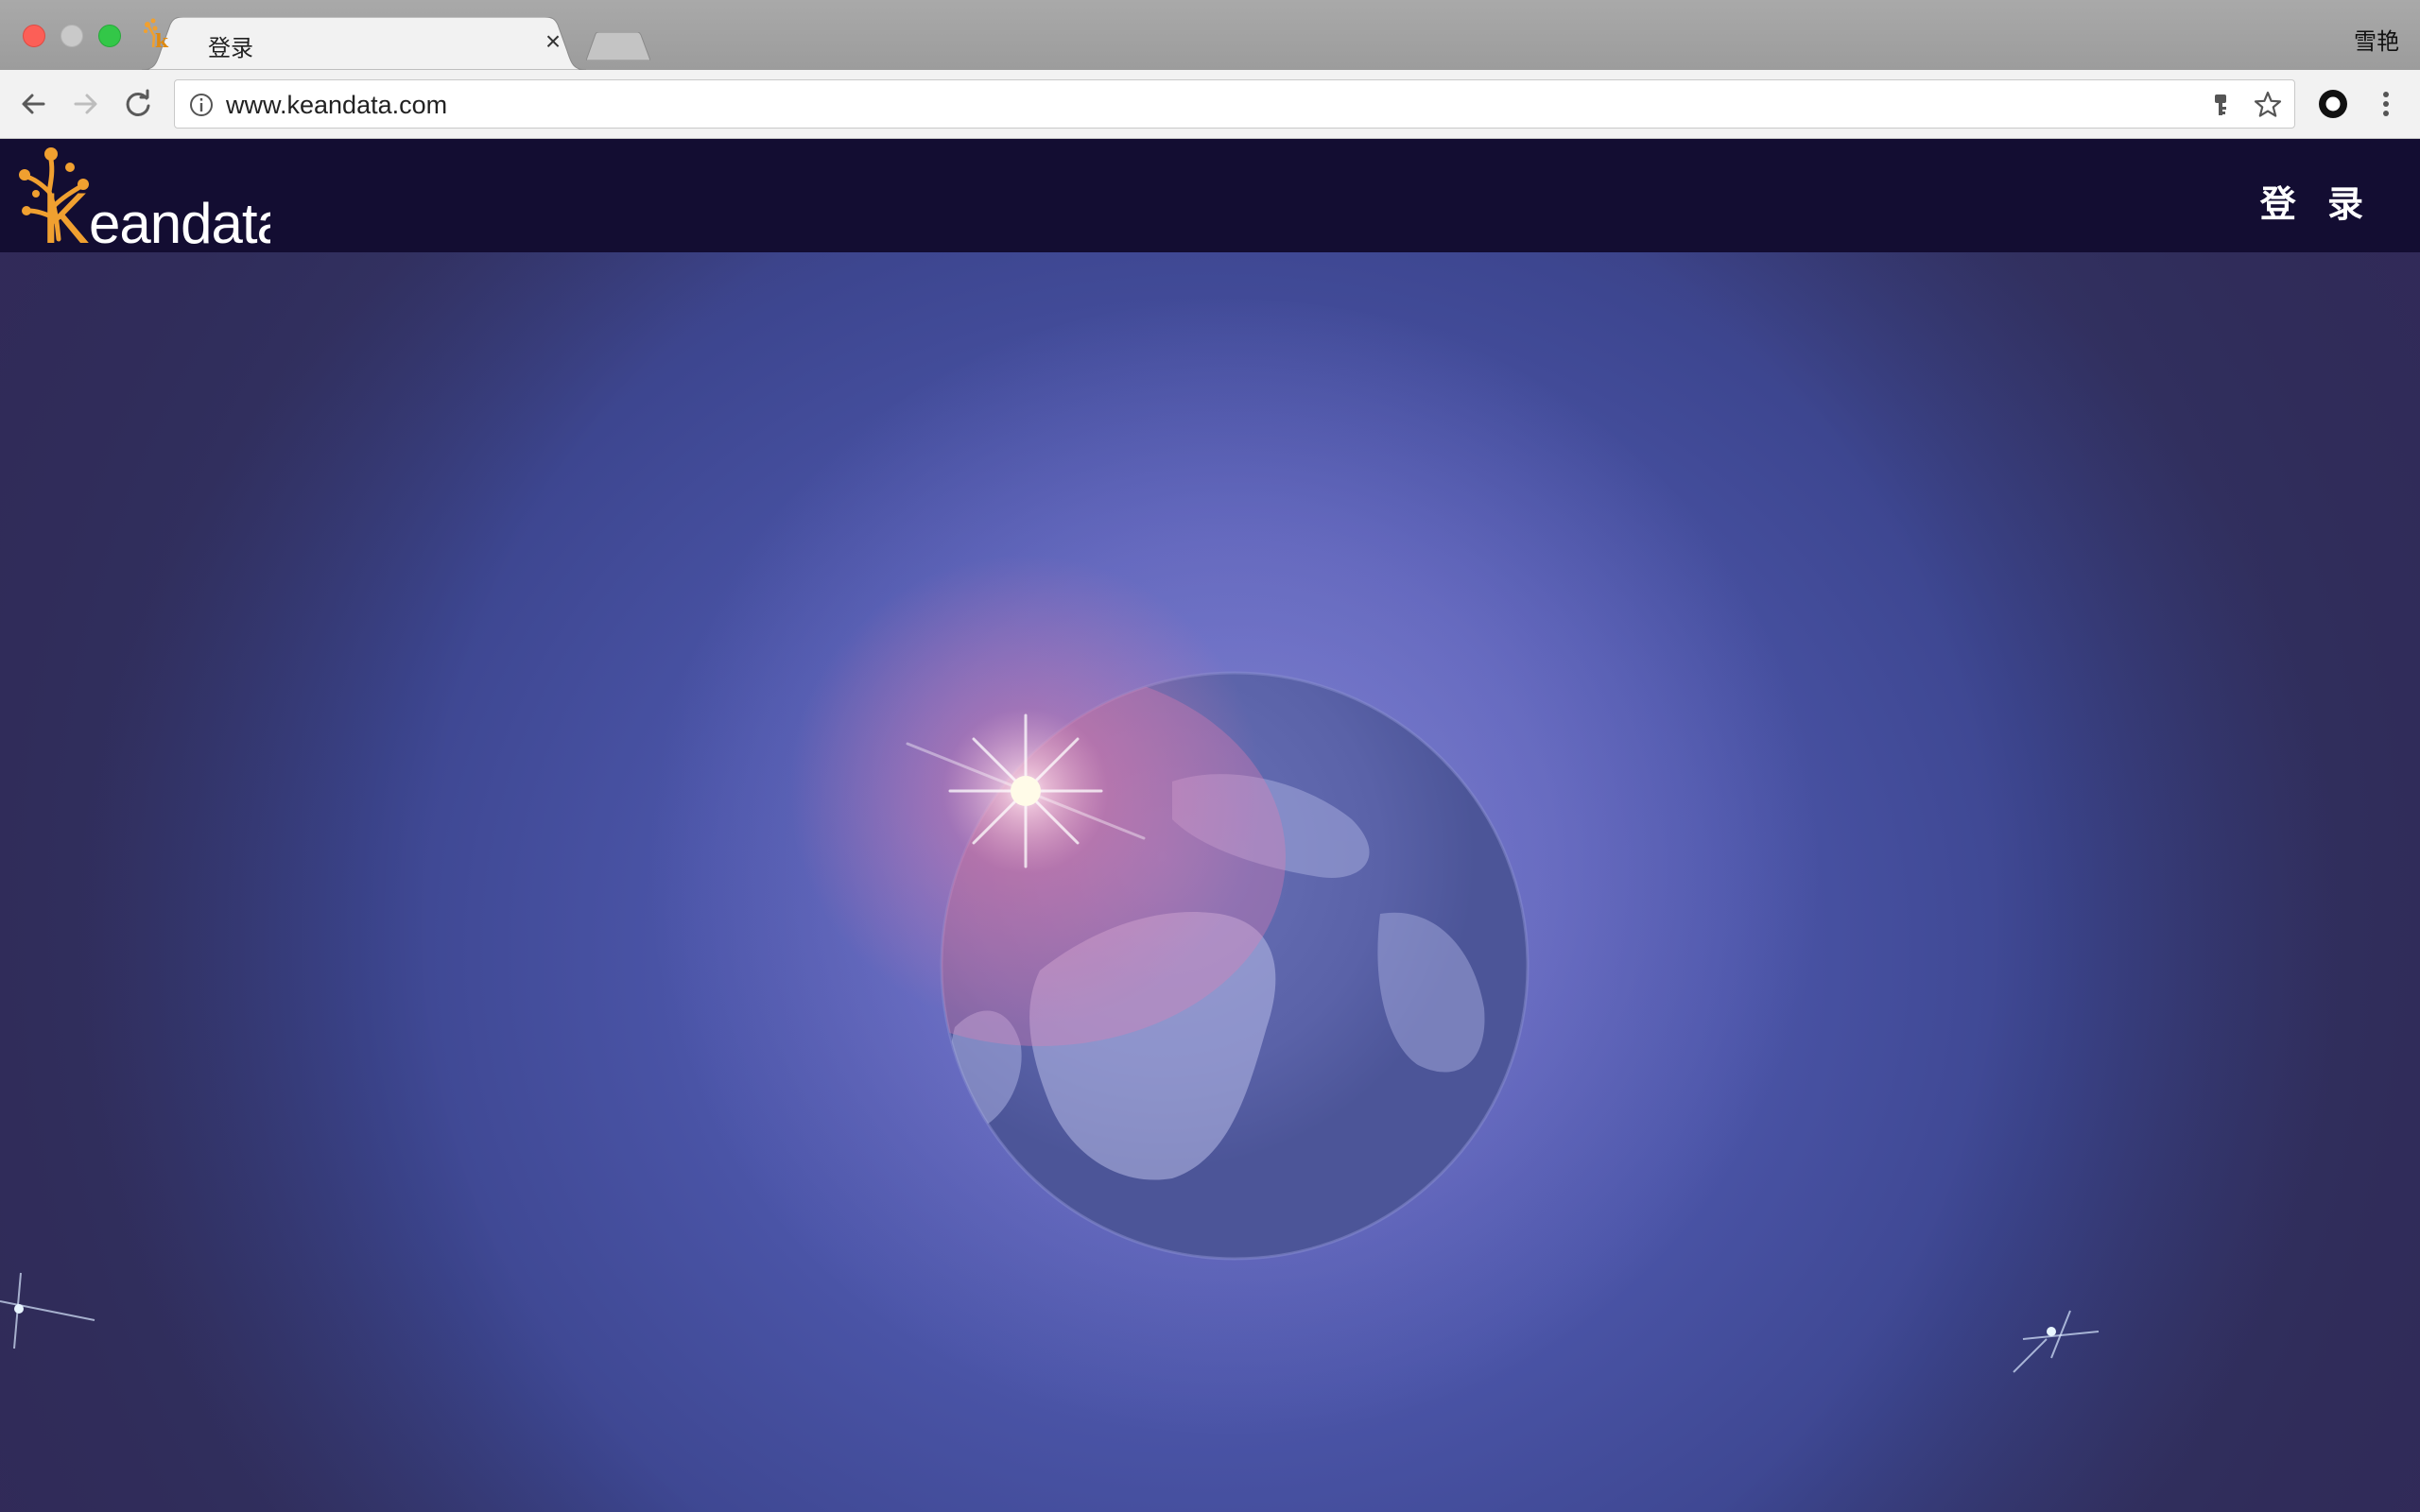 Image resolution: width=2420 pixels, height=1512 pixels. What do you see at coordinates (179, 220) in the screenshot?
I see `svg-text: eandata` at bounding box center [179, 220].